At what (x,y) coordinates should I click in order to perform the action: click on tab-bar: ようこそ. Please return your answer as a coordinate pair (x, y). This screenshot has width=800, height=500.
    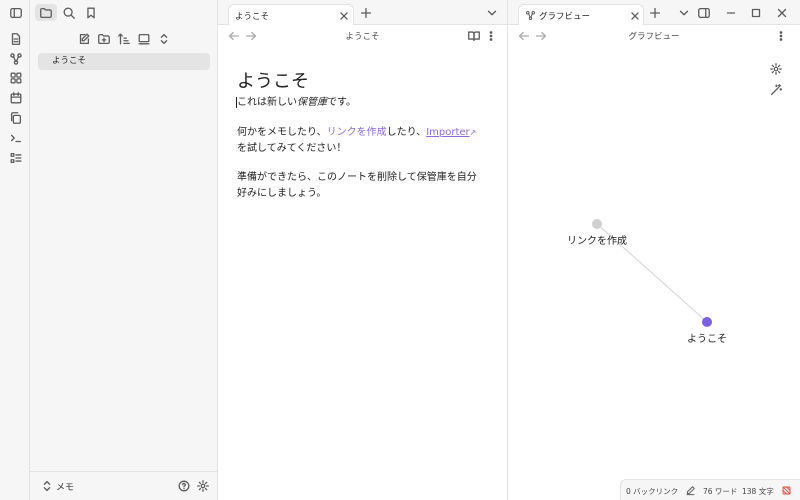
    Looking at the image, I should click on (362, 12).